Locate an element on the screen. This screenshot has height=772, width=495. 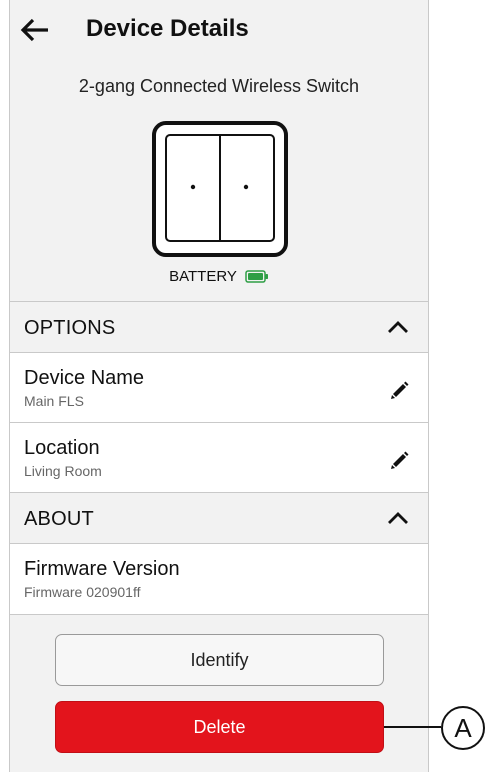
firmware-title: Firmware Version is located at coordinates (102, 569).